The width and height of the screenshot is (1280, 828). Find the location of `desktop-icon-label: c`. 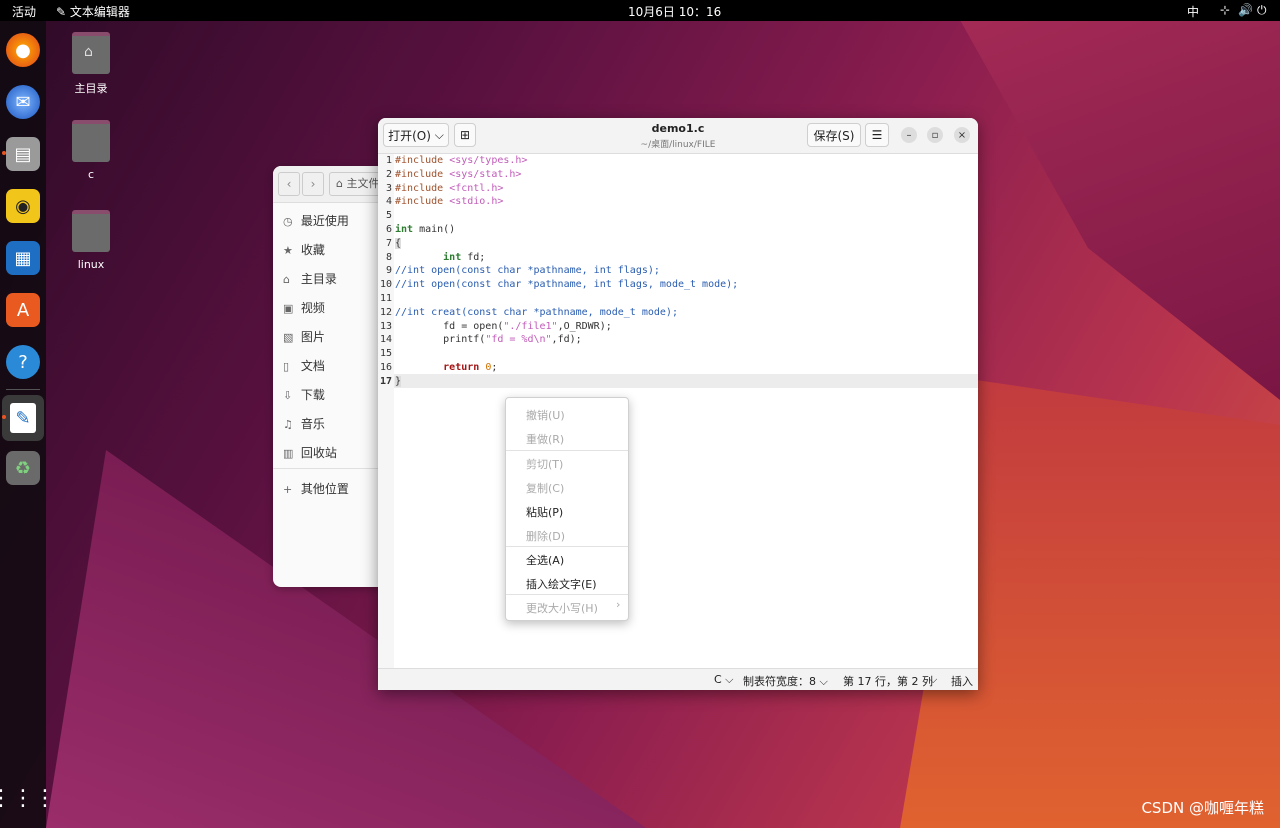

desktop-icon-label: c is located at coordinates (91, 174).